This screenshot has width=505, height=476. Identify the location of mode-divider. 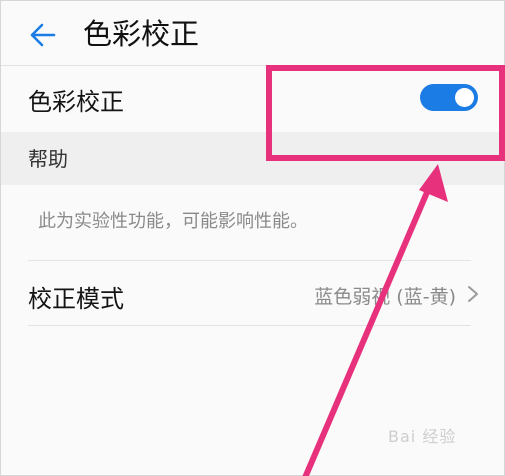
(249, 325).